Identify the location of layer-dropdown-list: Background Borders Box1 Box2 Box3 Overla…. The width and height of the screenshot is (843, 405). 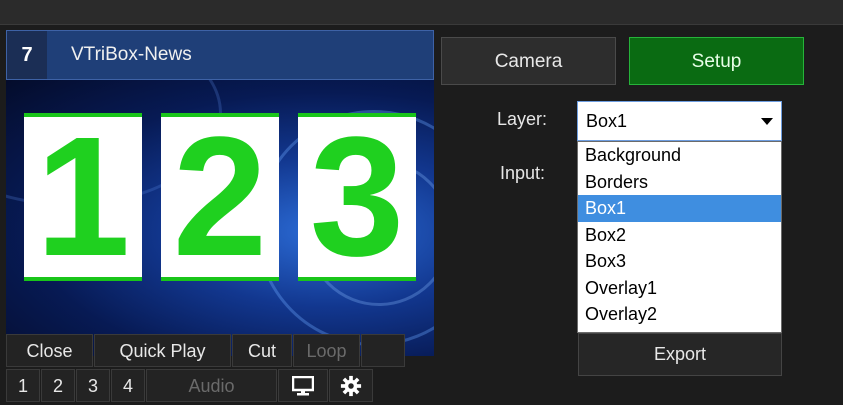
(679, 237).